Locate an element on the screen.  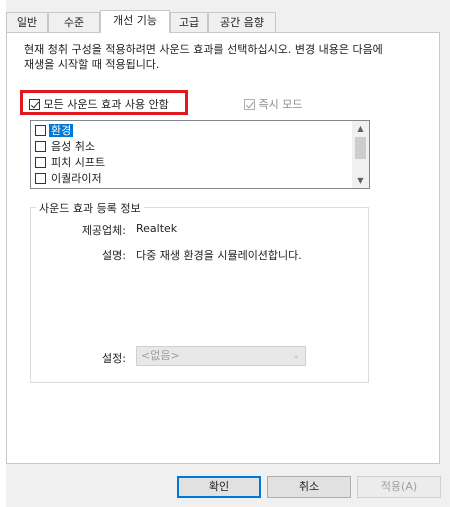
effect-label: 환경 is located at coordinates (61, 130).